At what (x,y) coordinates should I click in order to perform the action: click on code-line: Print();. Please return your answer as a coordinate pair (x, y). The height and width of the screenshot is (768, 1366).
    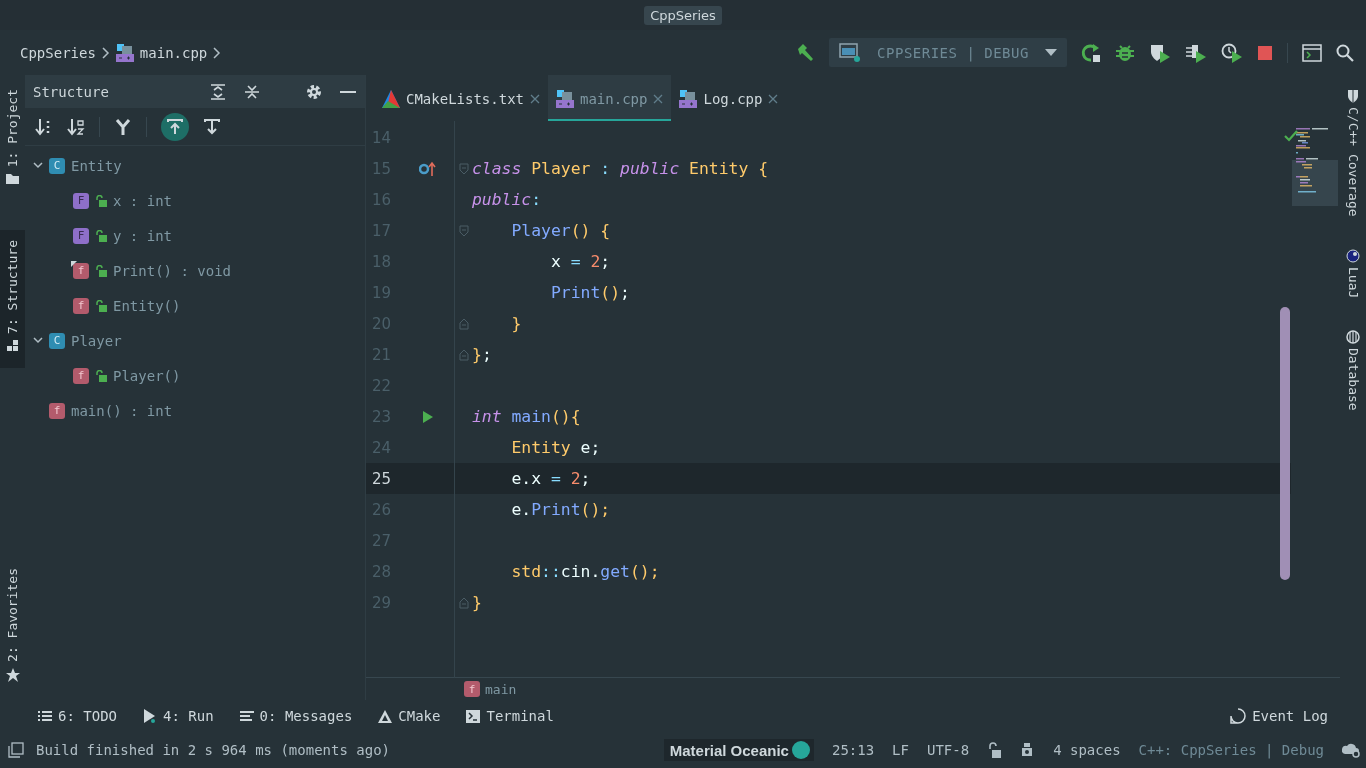
    Looking at the image, I should click on (589, 292).